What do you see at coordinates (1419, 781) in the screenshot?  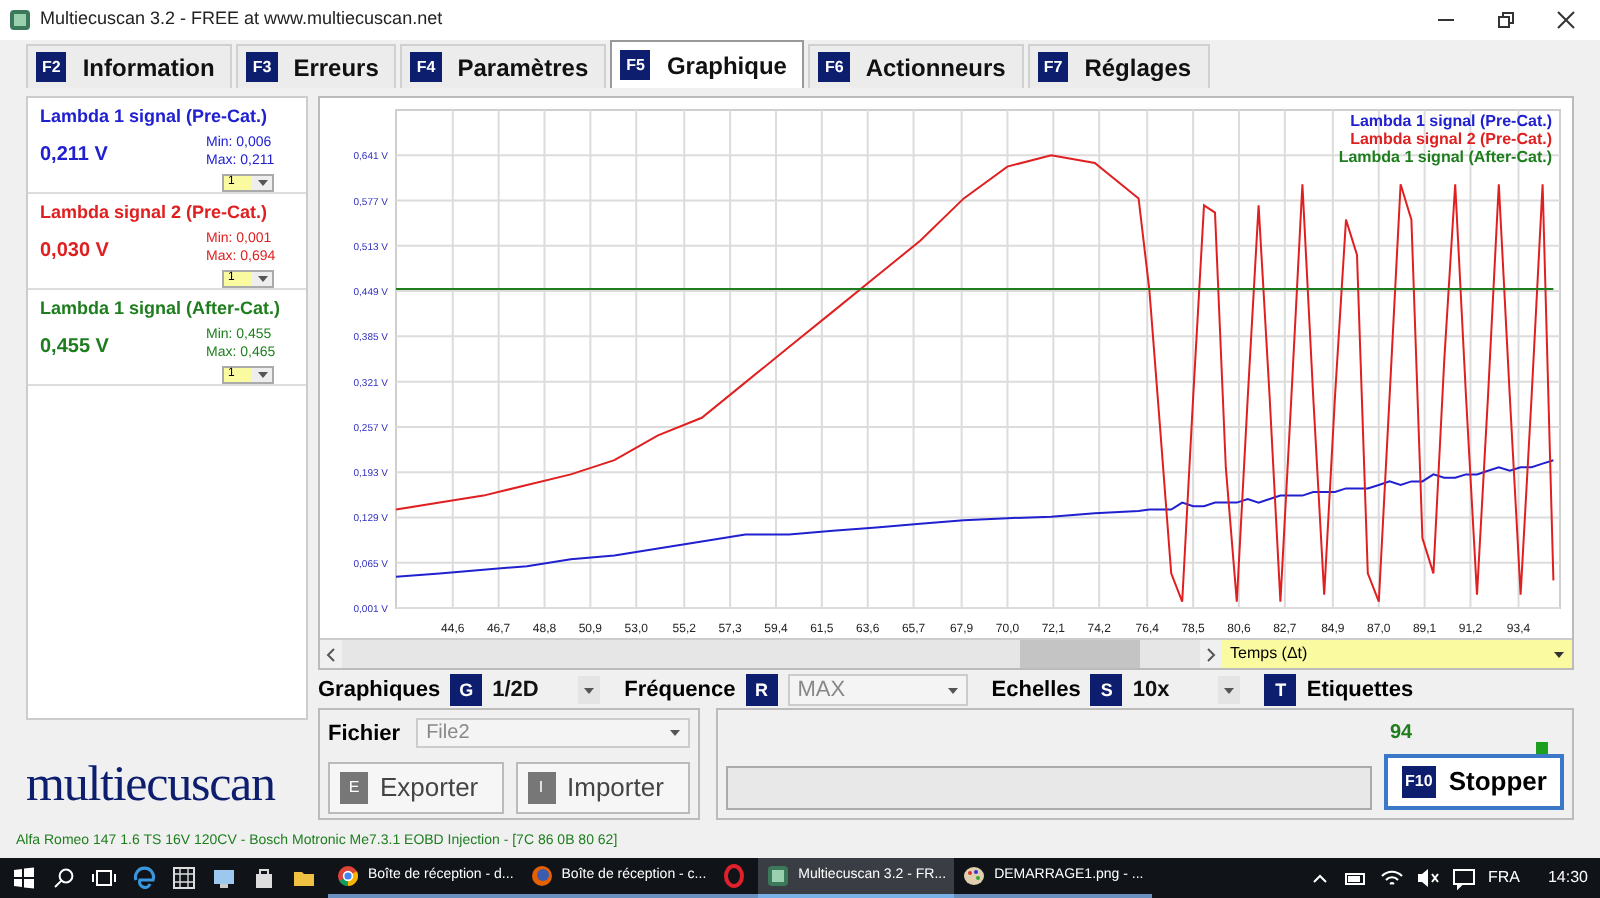 I see `key-badge: F10` at bounding box center [1419, 781].